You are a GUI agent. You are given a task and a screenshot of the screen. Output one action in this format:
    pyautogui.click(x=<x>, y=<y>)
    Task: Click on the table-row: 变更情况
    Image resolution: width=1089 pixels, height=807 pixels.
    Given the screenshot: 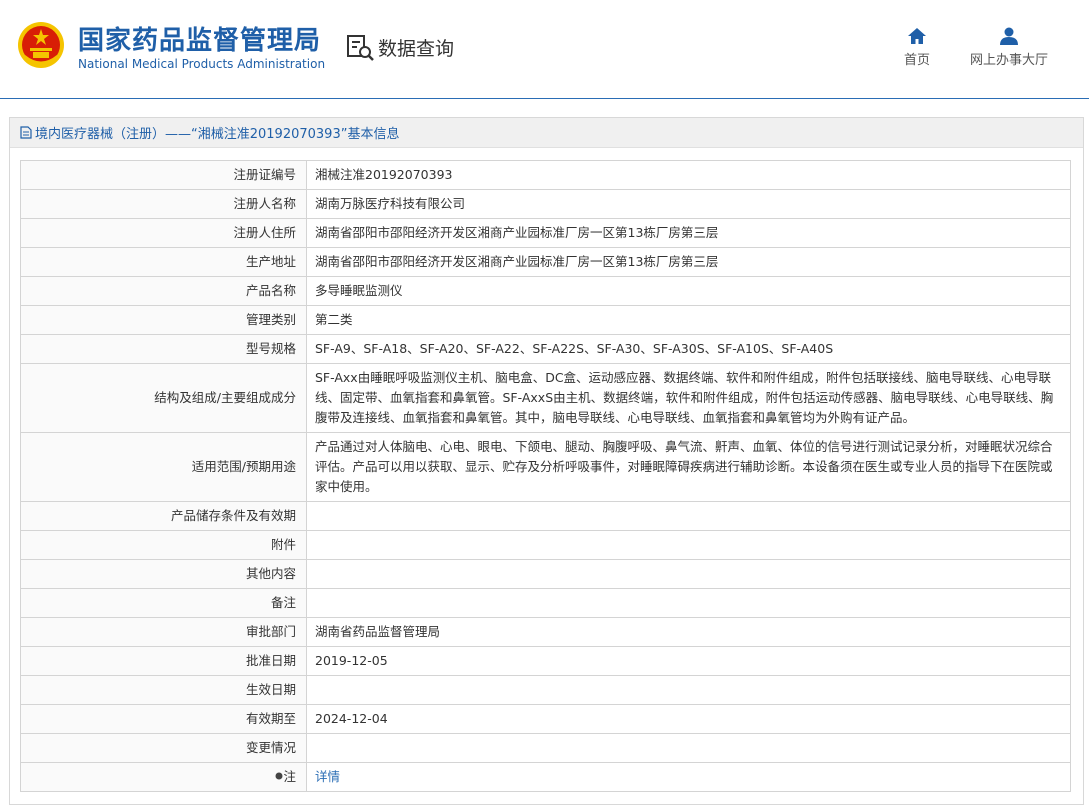 What is the action you would take?
    pyautogui.click(x=545, y=748)
    